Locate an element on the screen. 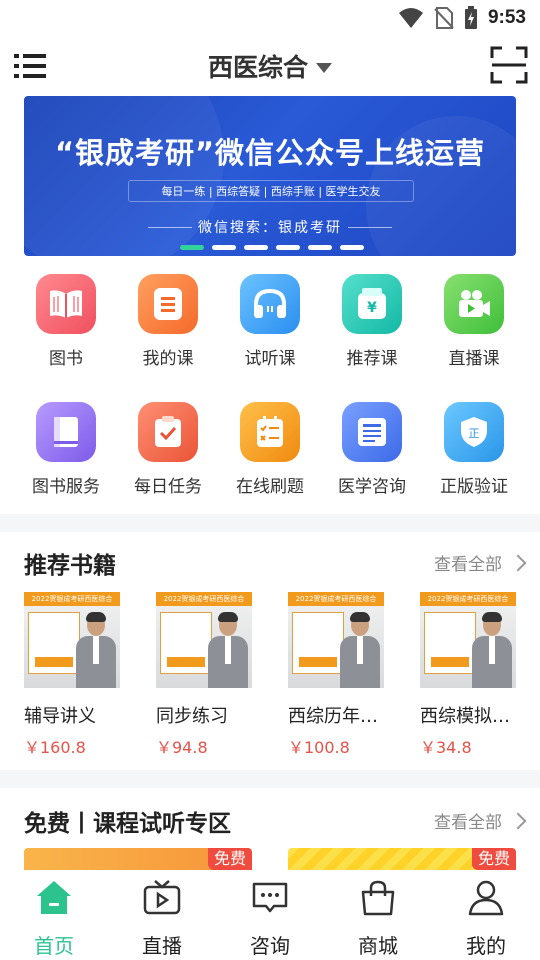 This screenshot has height=960, width=540. checklist-icon is located at coordinates (168, 432).